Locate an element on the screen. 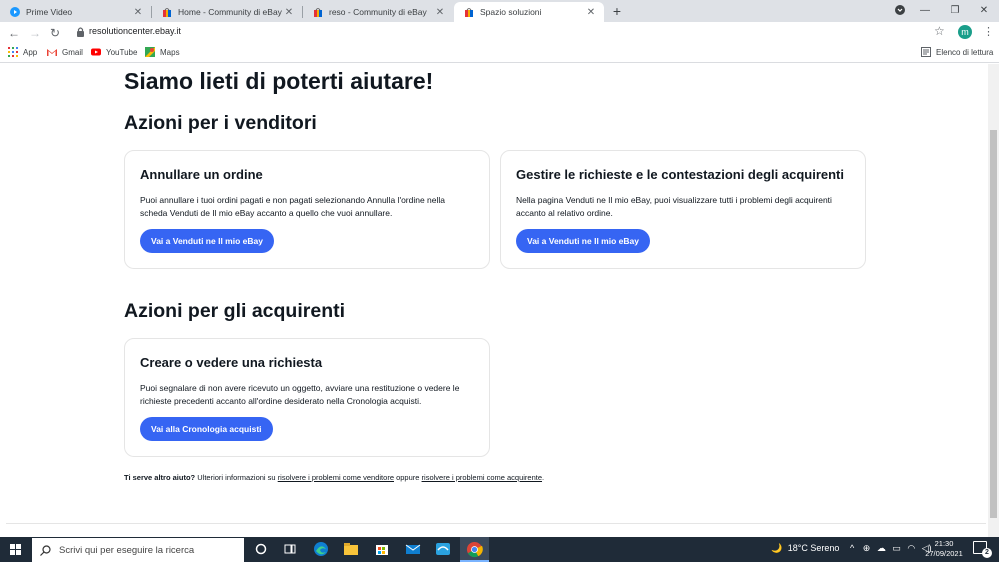 The width and height of the screenshot is (999, 562). minimize-icon: — is located at coordinates (925, 11).